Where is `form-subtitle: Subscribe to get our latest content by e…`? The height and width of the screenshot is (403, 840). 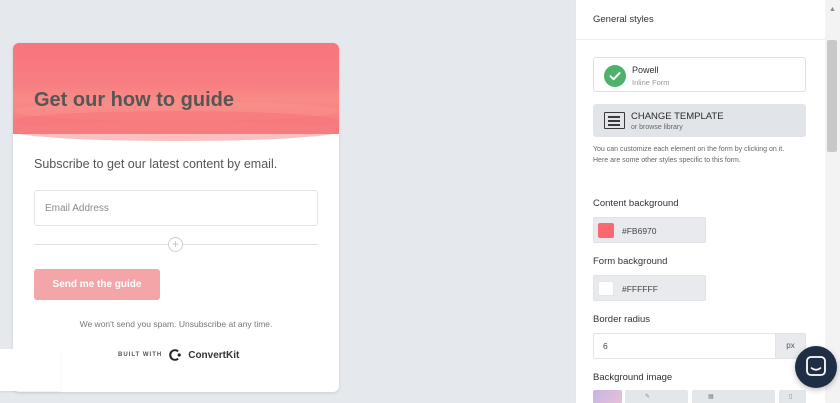 form-subtitle: Subscribe to get our latest content by e… is located at coordinates (155, 164).